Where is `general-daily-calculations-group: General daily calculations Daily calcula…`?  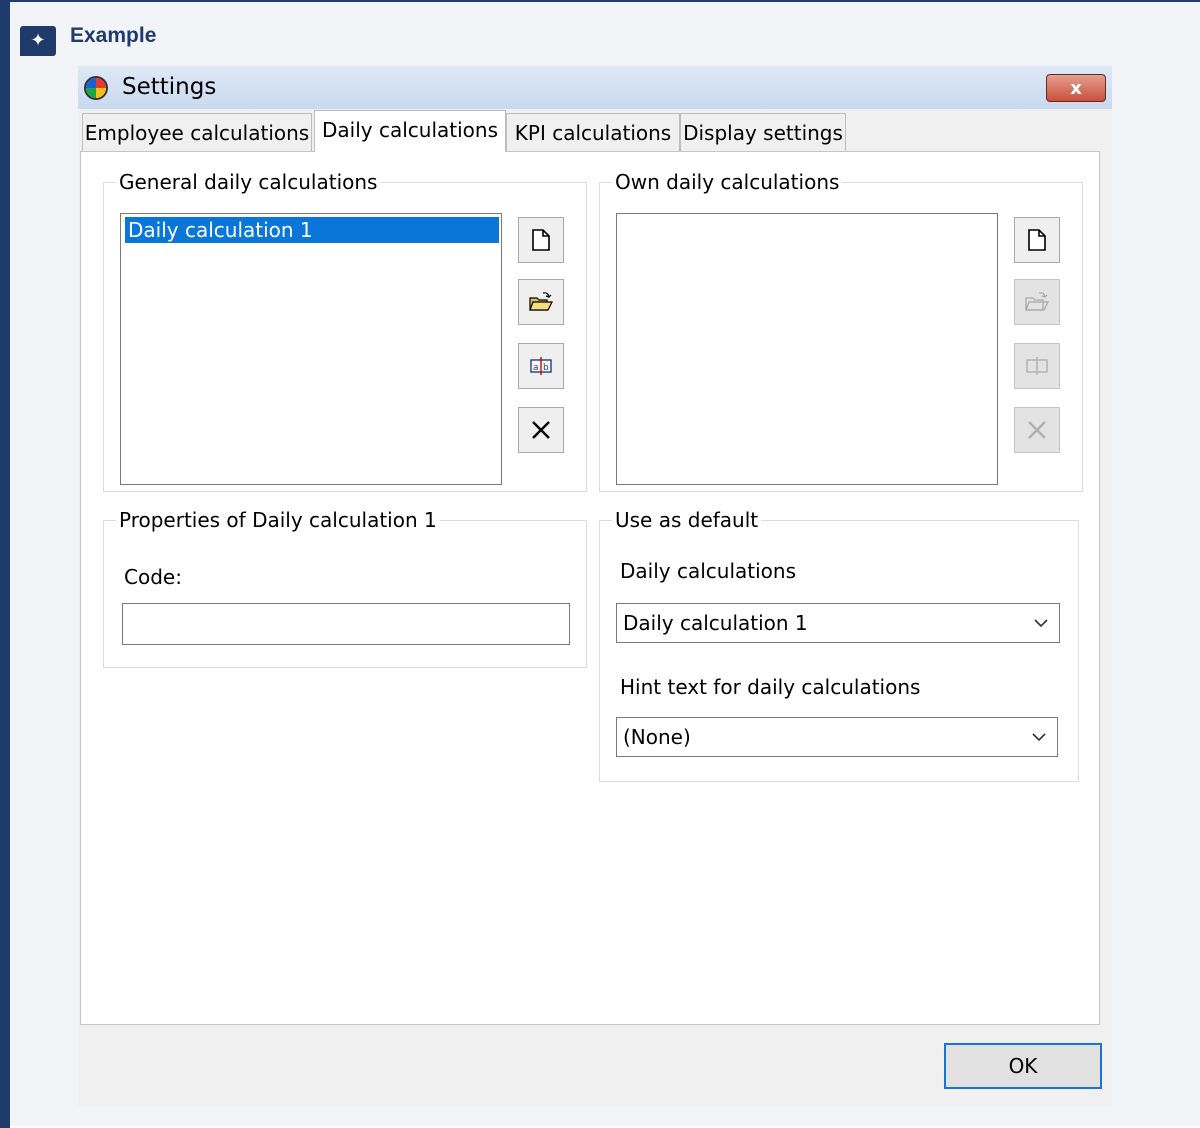 general-daily-calculations-group: General daily calculations Daily calcula… is located at coordinates (345, 331).